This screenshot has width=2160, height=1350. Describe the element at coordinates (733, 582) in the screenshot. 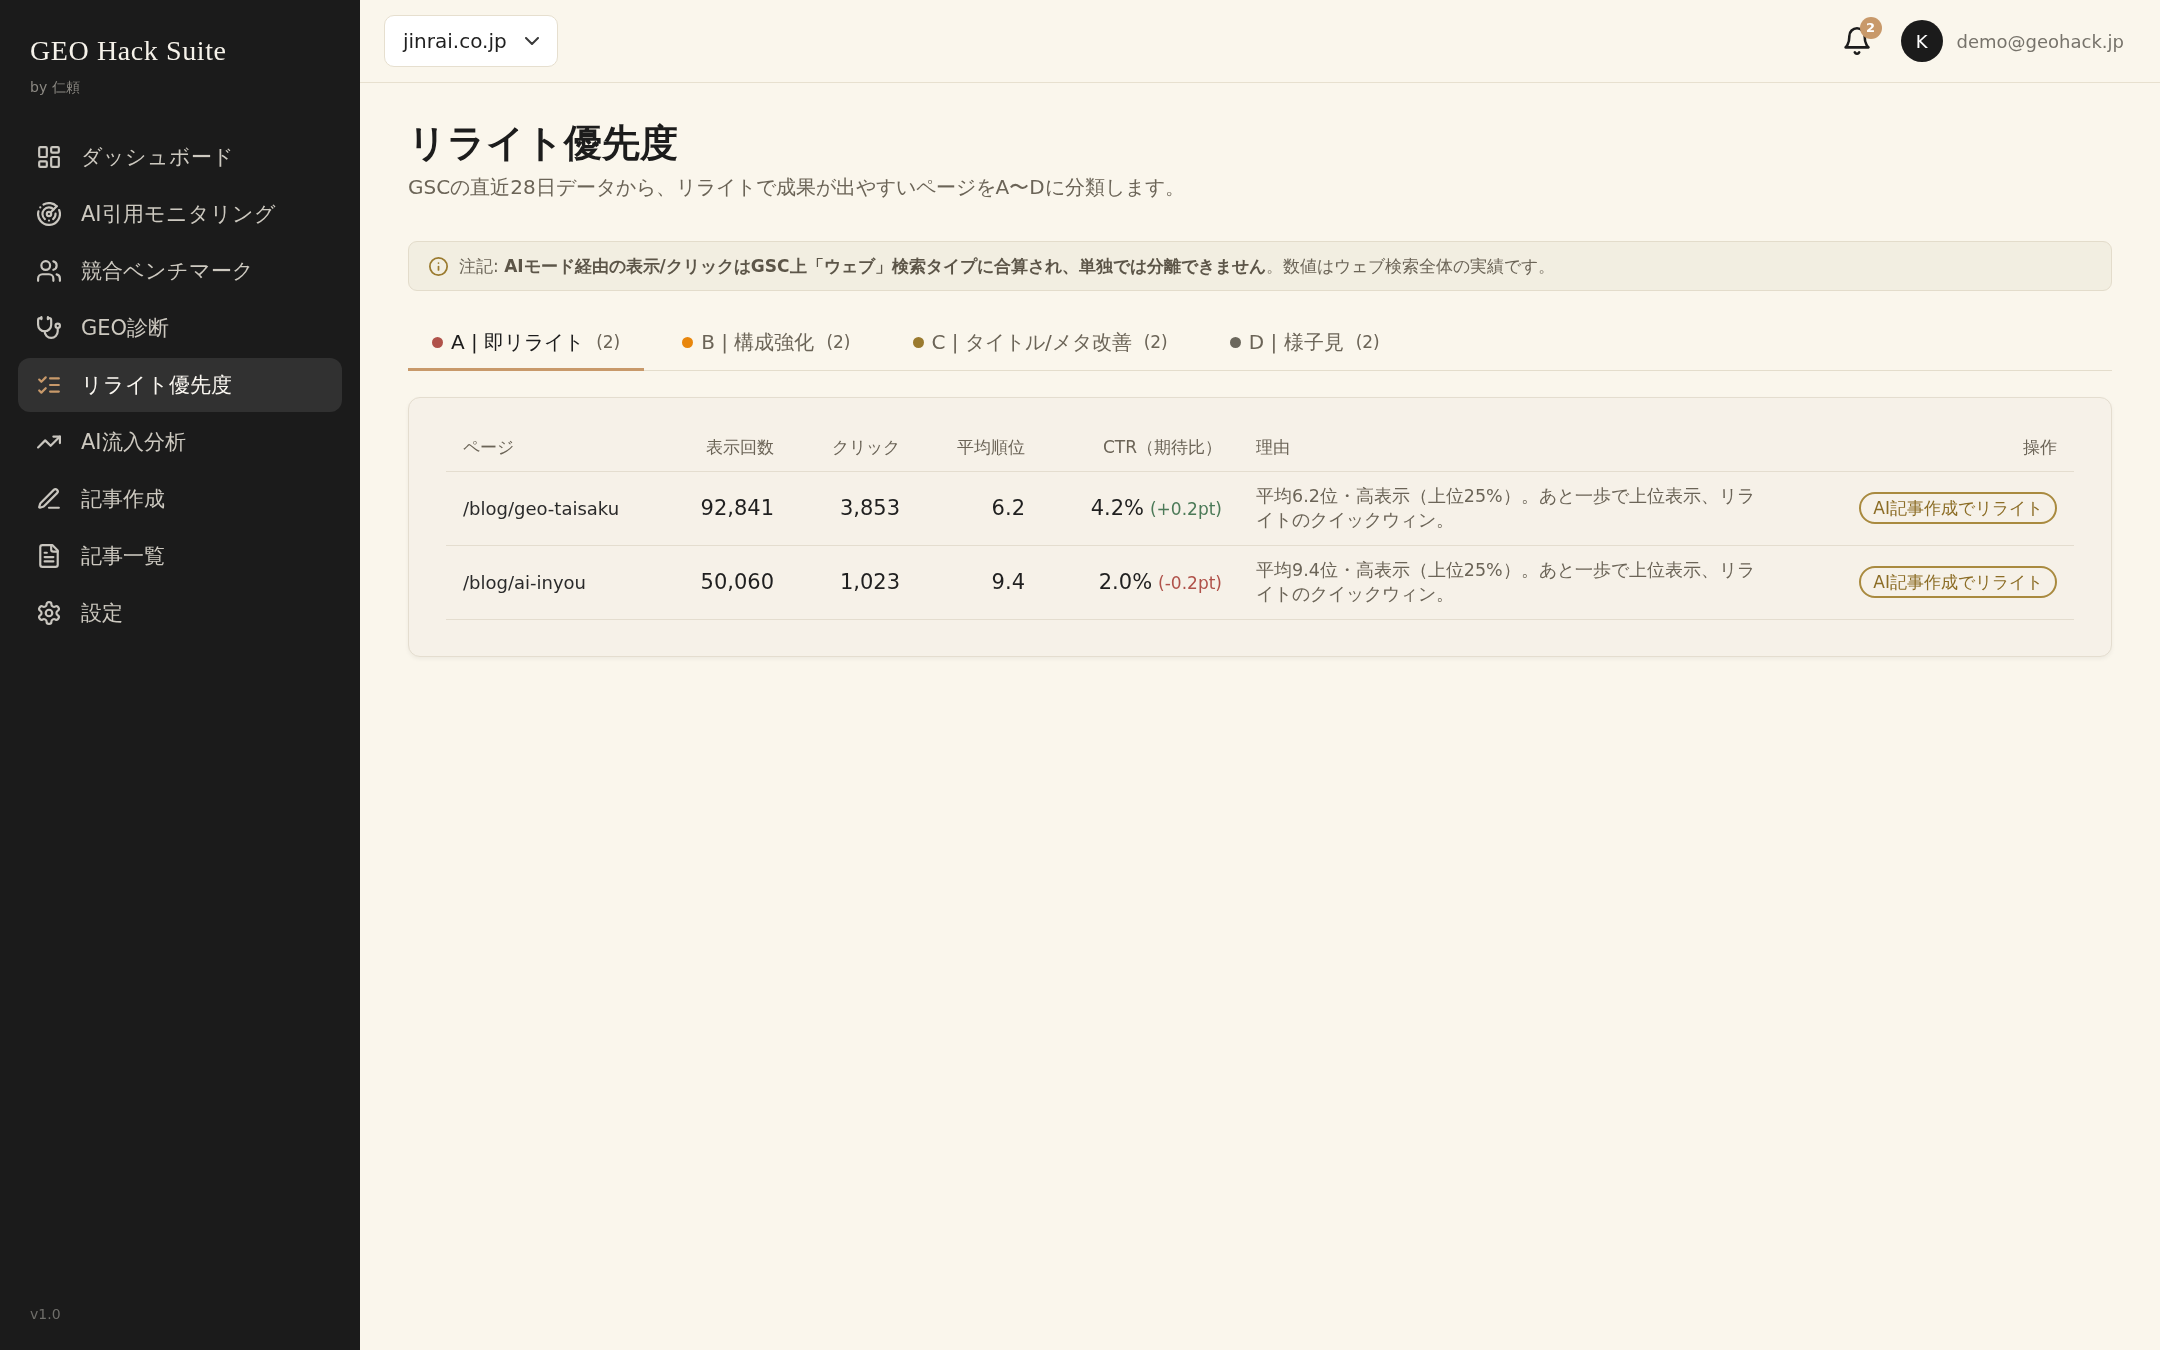

I see `table-cell: 50,060` at that location.